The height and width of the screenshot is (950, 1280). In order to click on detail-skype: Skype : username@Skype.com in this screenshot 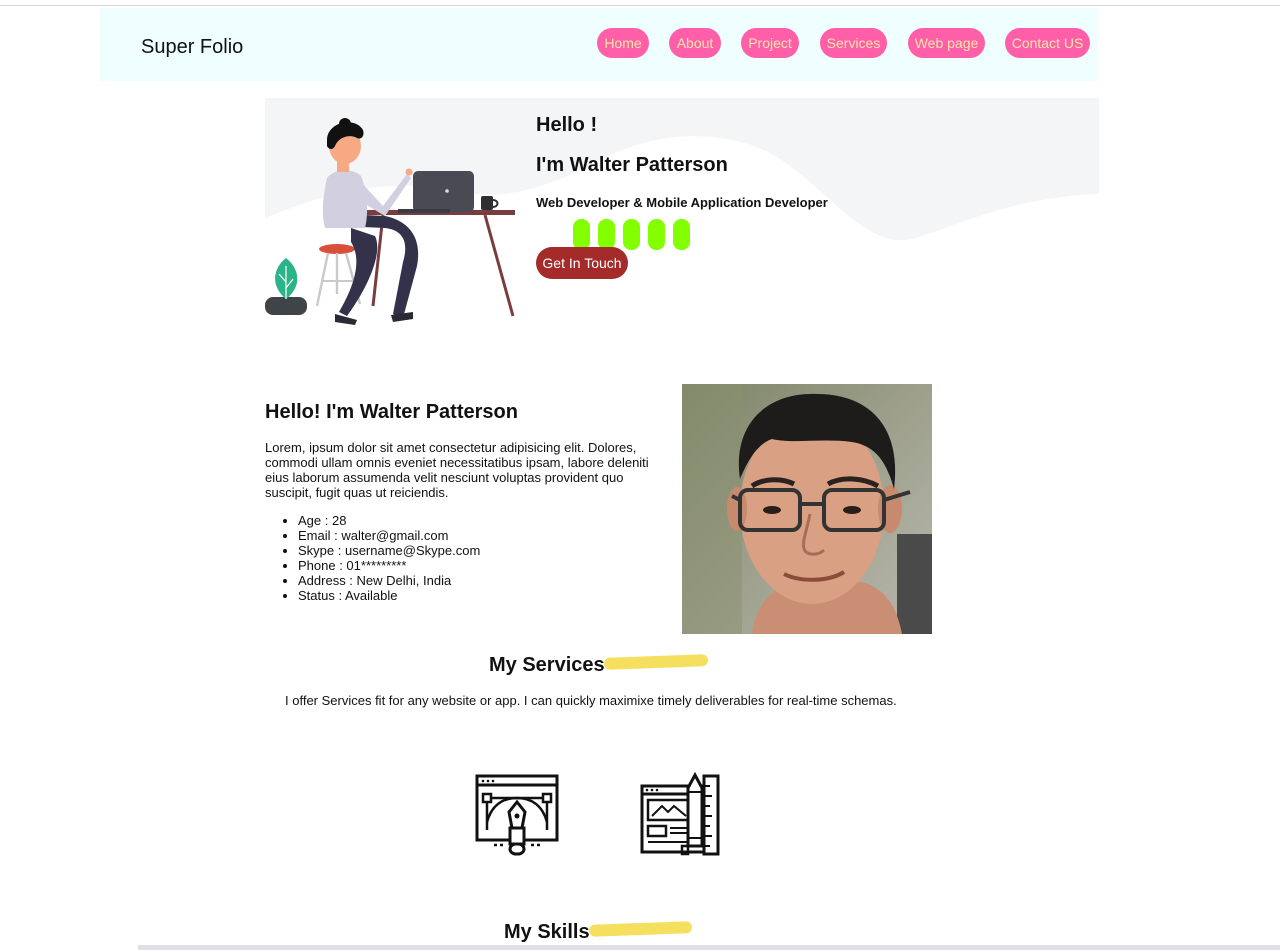, I will do `click(389, 550)`.